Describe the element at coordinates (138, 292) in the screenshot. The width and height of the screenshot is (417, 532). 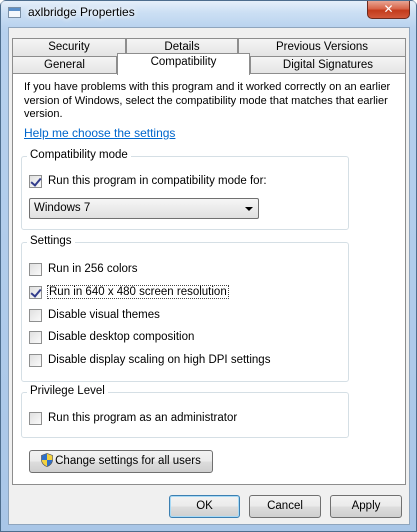
I see `run-640x480-label: Run in 640 x 480 screen resolution` at that location.